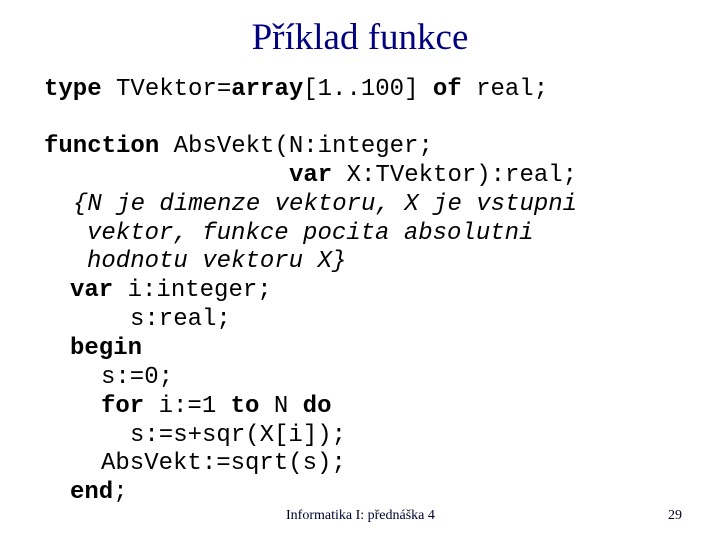 Image resolution: width=720 pixels, height=540 pixels. I want to click on keyword-to: to, so click(245, 406).